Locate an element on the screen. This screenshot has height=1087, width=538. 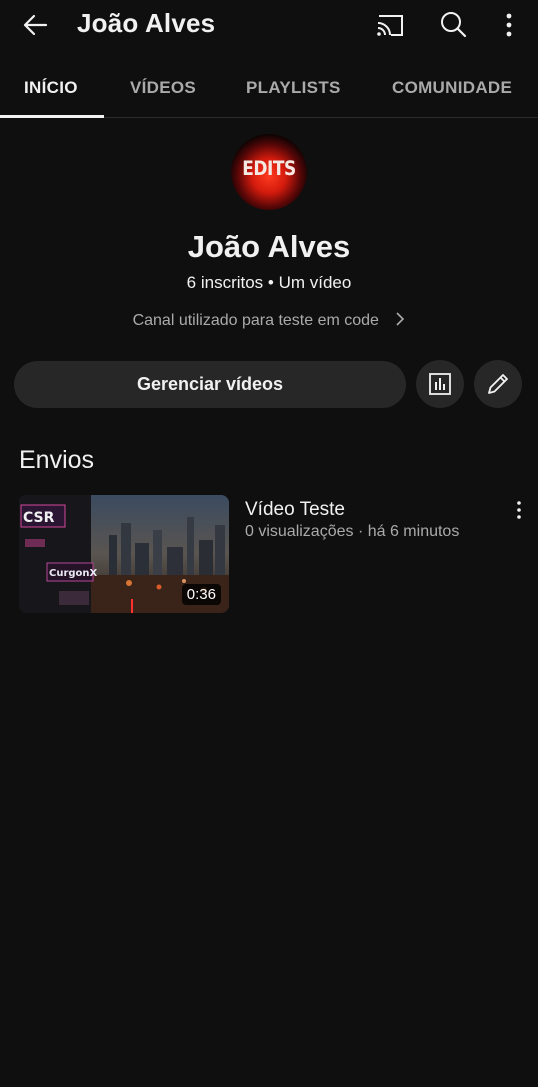
video-meta: 0 visualizações · há 6 minutos is located at coordinates (352, 531).